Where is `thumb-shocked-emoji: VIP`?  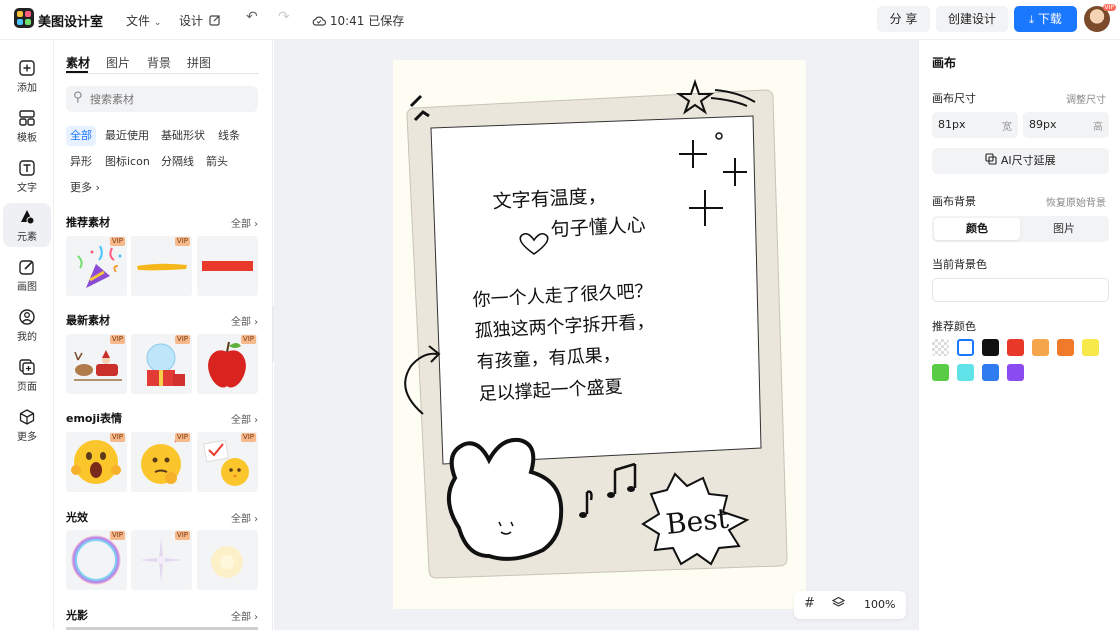 thumb-shocked-emoji: VIP is located at coordinates (96, 462).